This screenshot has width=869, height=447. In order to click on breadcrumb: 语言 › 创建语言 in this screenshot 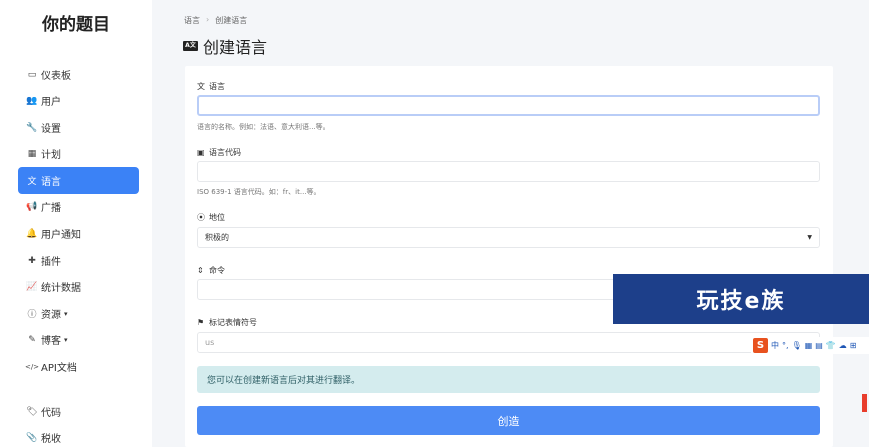, I will do `click(215, 20)`.